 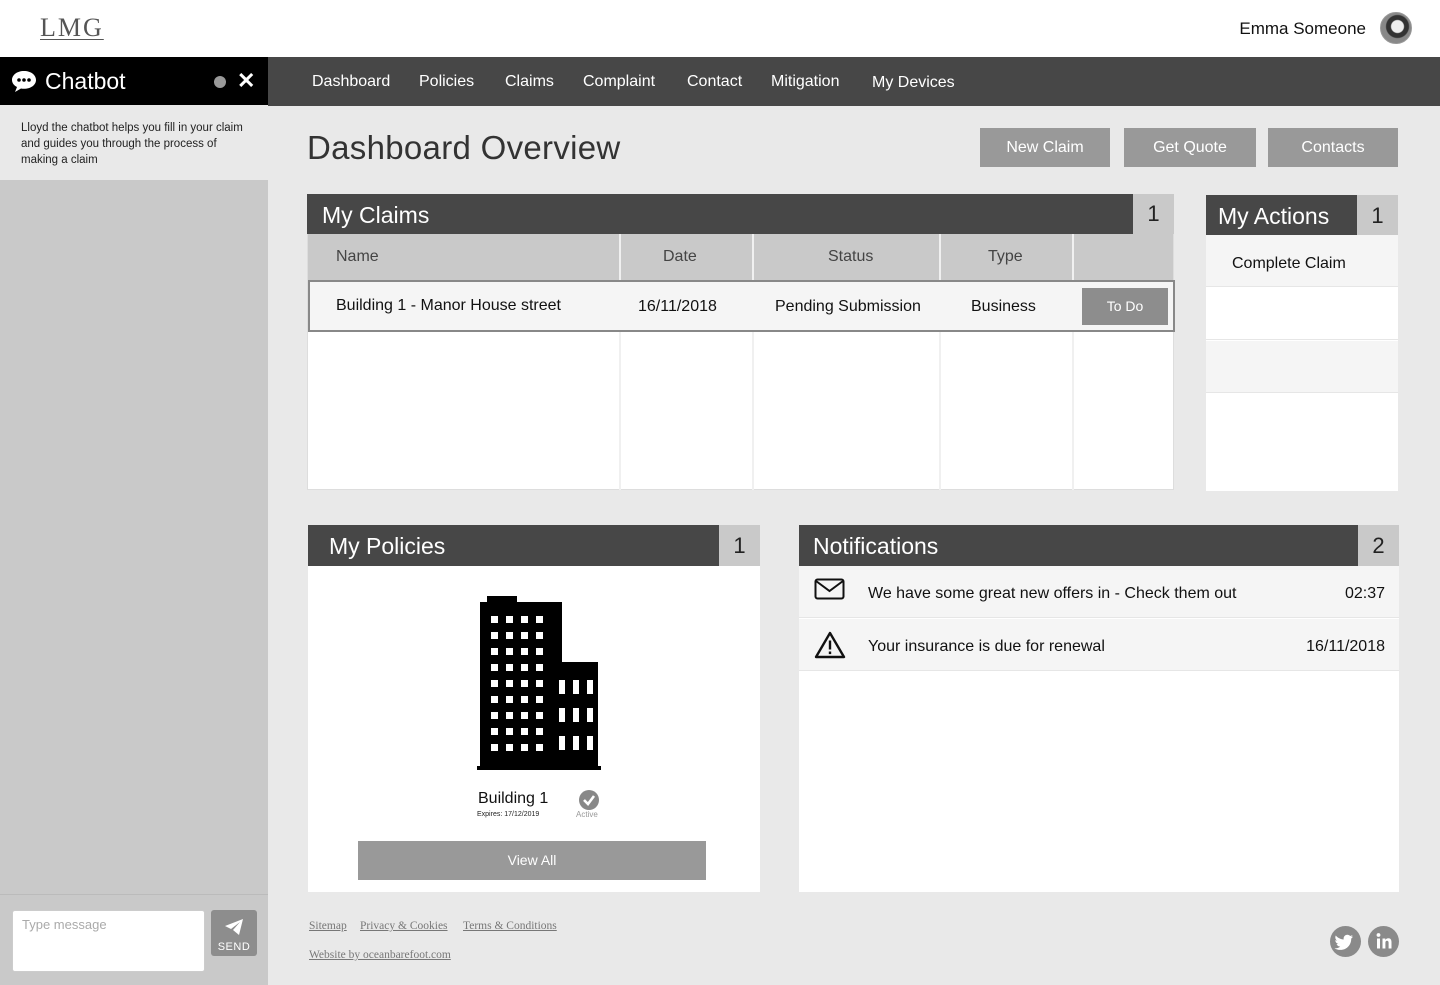 What do you see at coordinates (108, 941) in the screenshot?
I see `chat-message-input` at bounding box center [108, 941].